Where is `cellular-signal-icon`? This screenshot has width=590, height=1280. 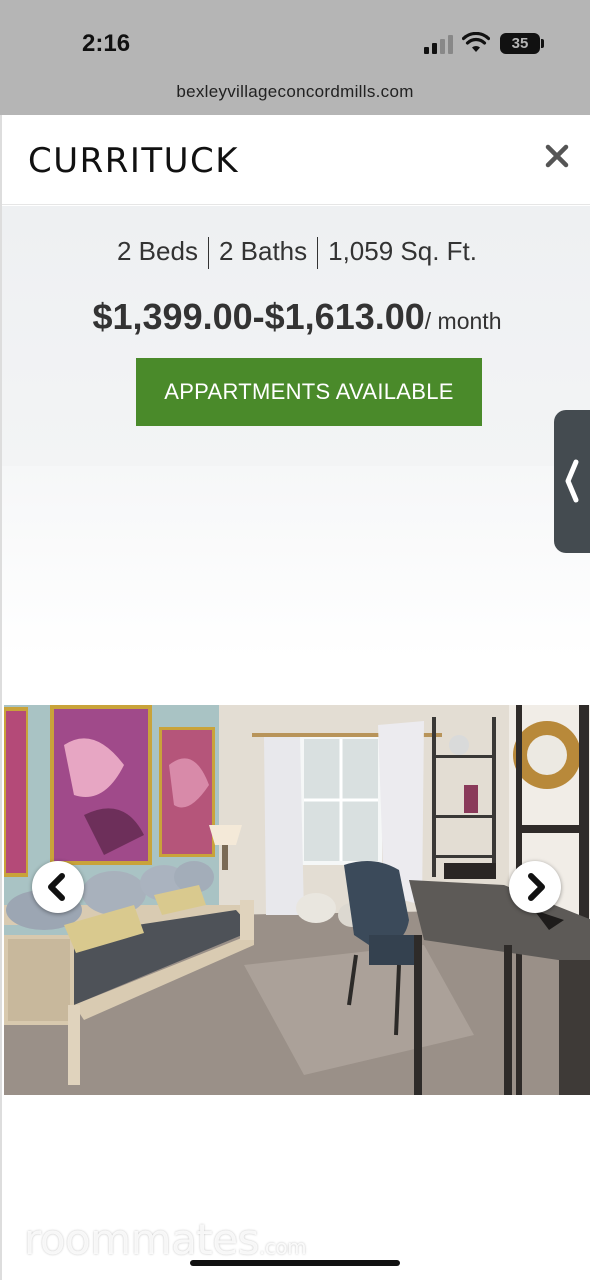 cellular-signal-icon is located at coordinates (439, 44).